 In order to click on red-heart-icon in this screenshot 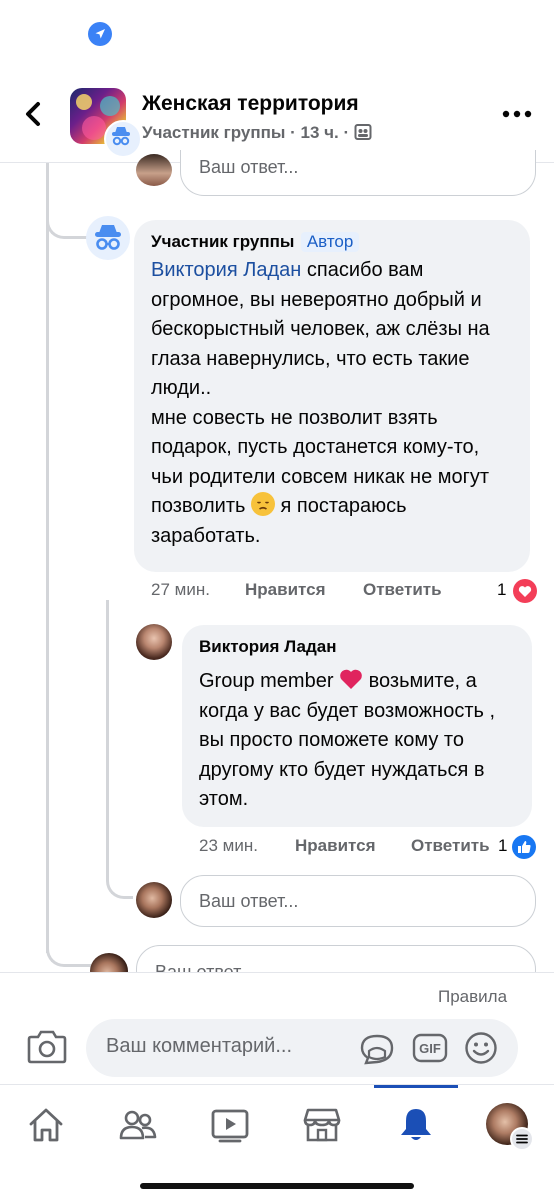, I will do `click(351, 679)`.